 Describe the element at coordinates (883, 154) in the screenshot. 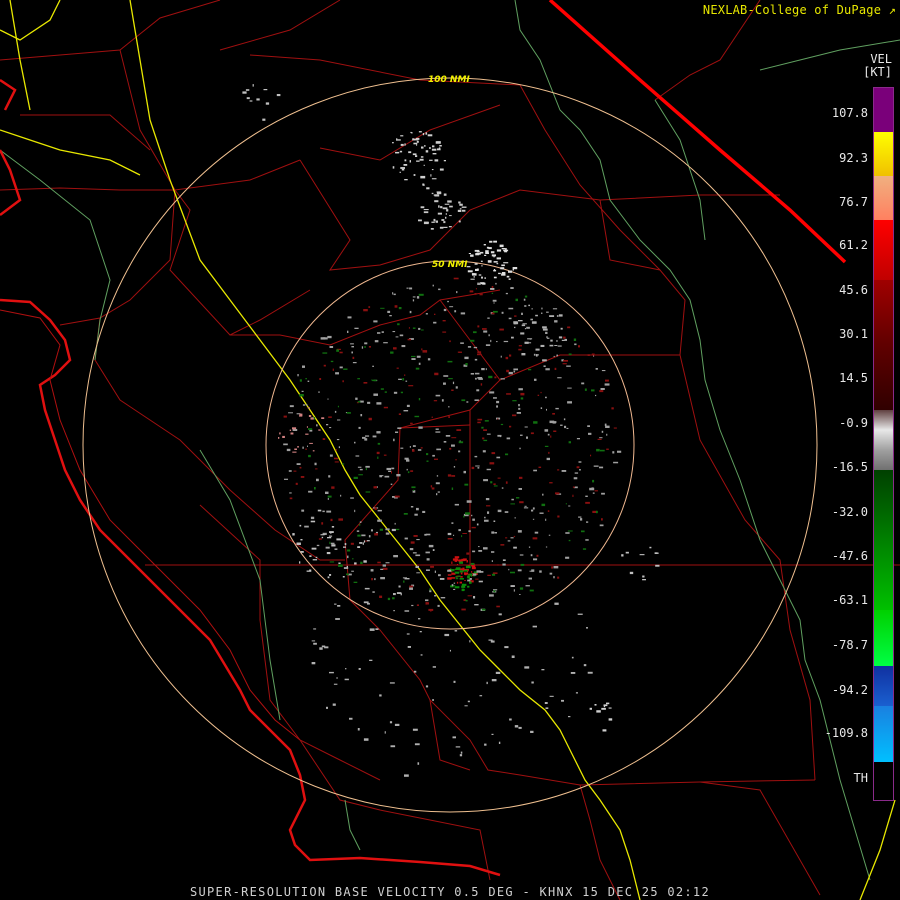

I see `colorbar-segment-yellow` at that location.